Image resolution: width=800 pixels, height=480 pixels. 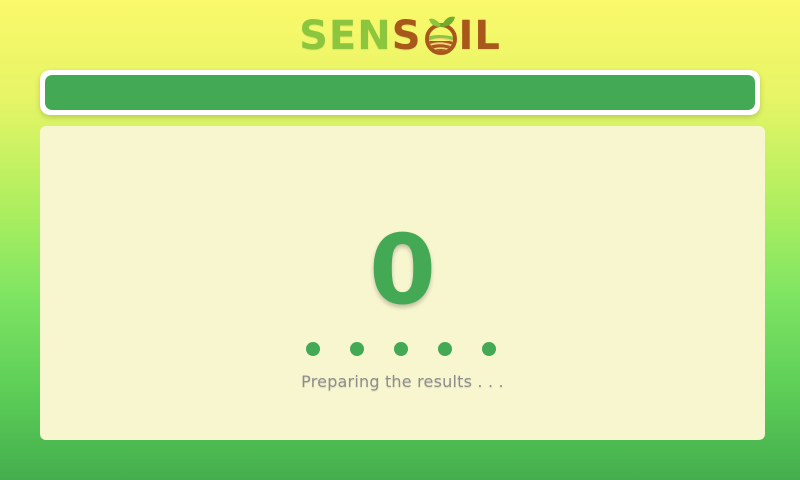 I want to click on progress-fill, so click(x=400, y=92).